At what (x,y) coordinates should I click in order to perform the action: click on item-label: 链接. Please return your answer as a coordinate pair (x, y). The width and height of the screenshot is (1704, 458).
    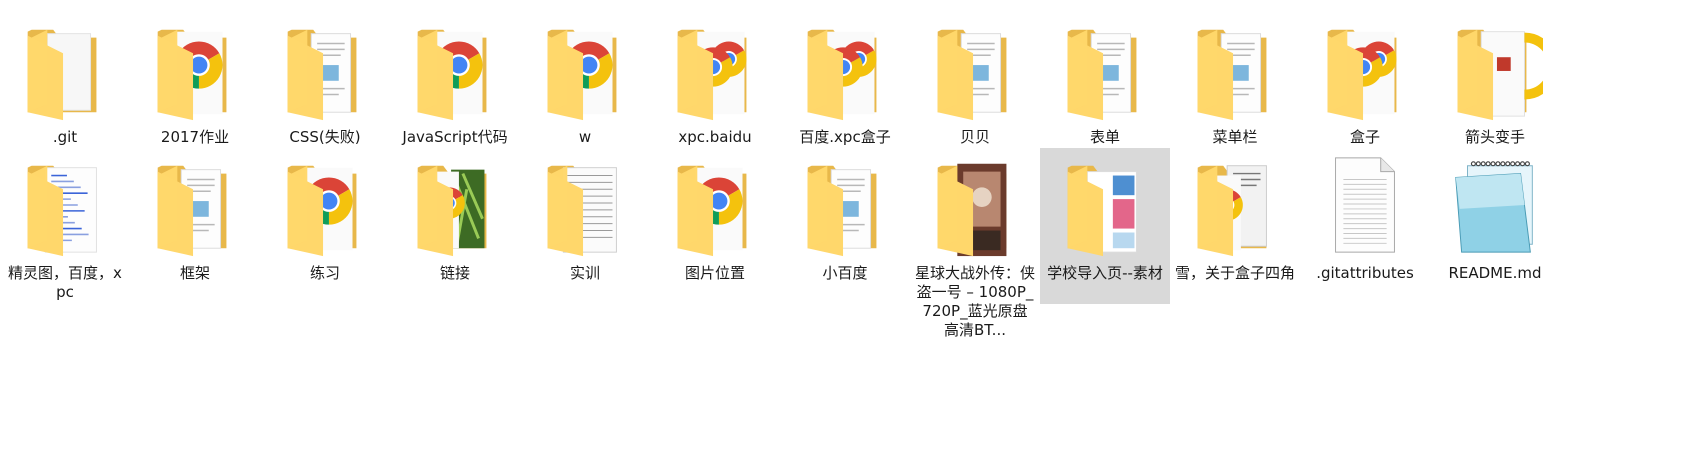
    Looking at the image, I should click on (454, 273).